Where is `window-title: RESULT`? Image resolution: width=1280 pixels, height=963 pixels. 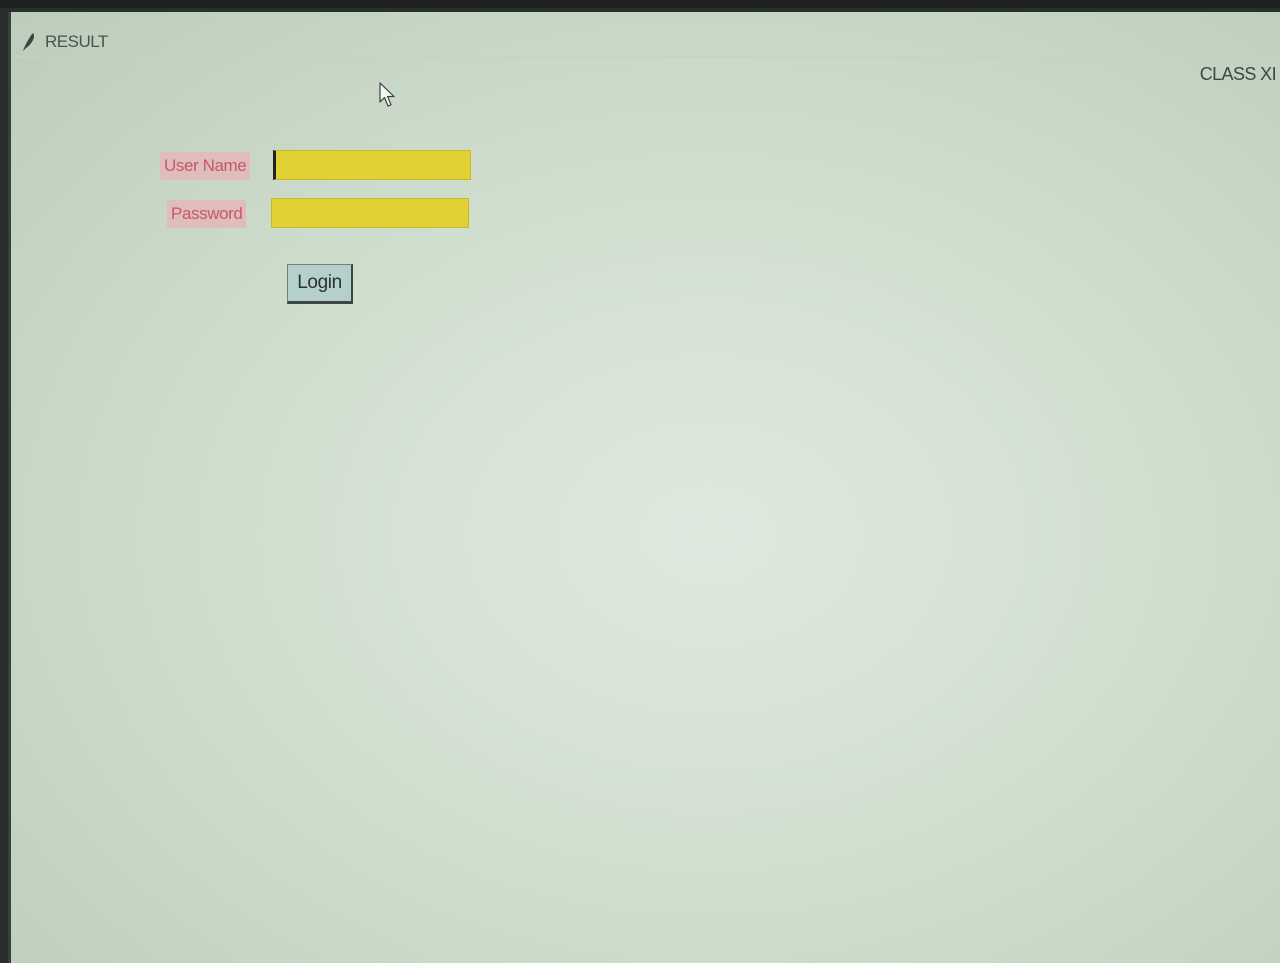 window-title: RESULT is located at coordinates (76, 41).